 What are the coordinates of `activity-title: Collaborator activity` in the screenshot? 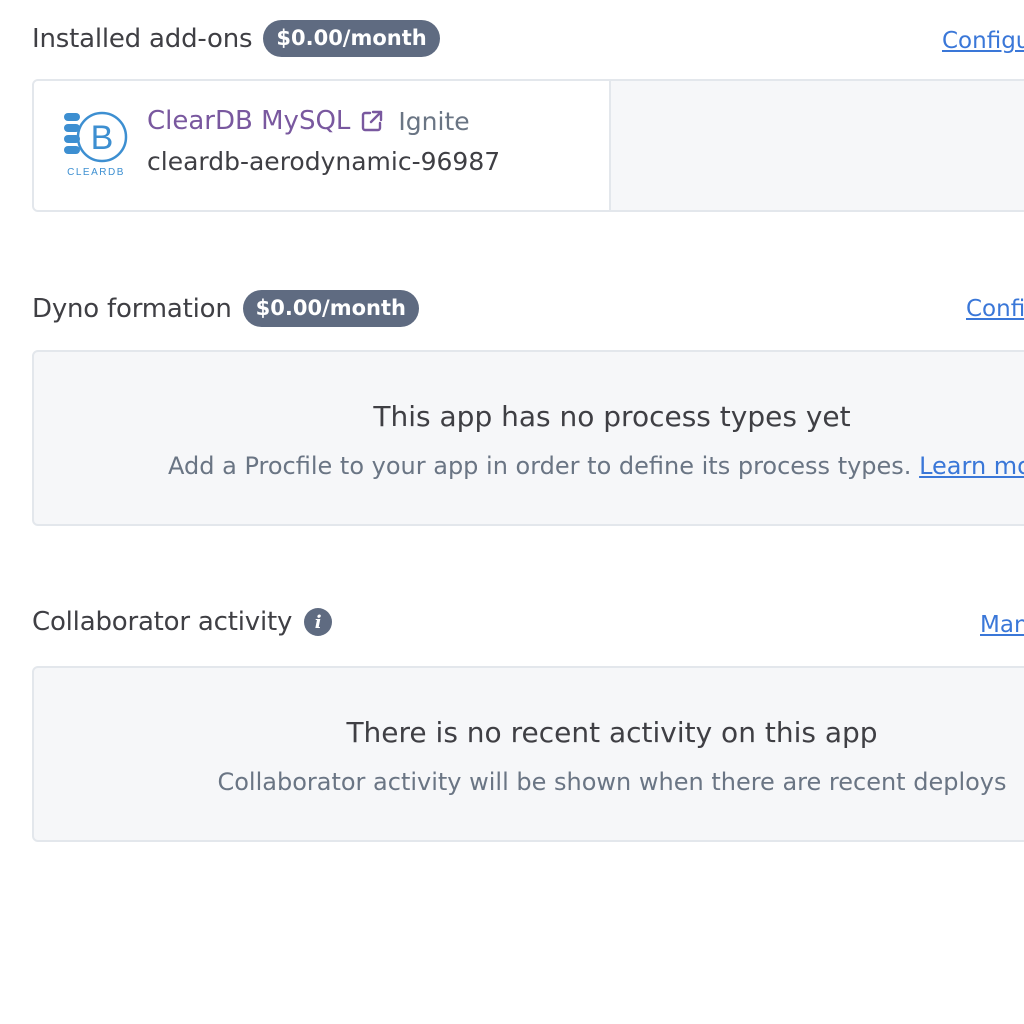 It's located at (162, 622).